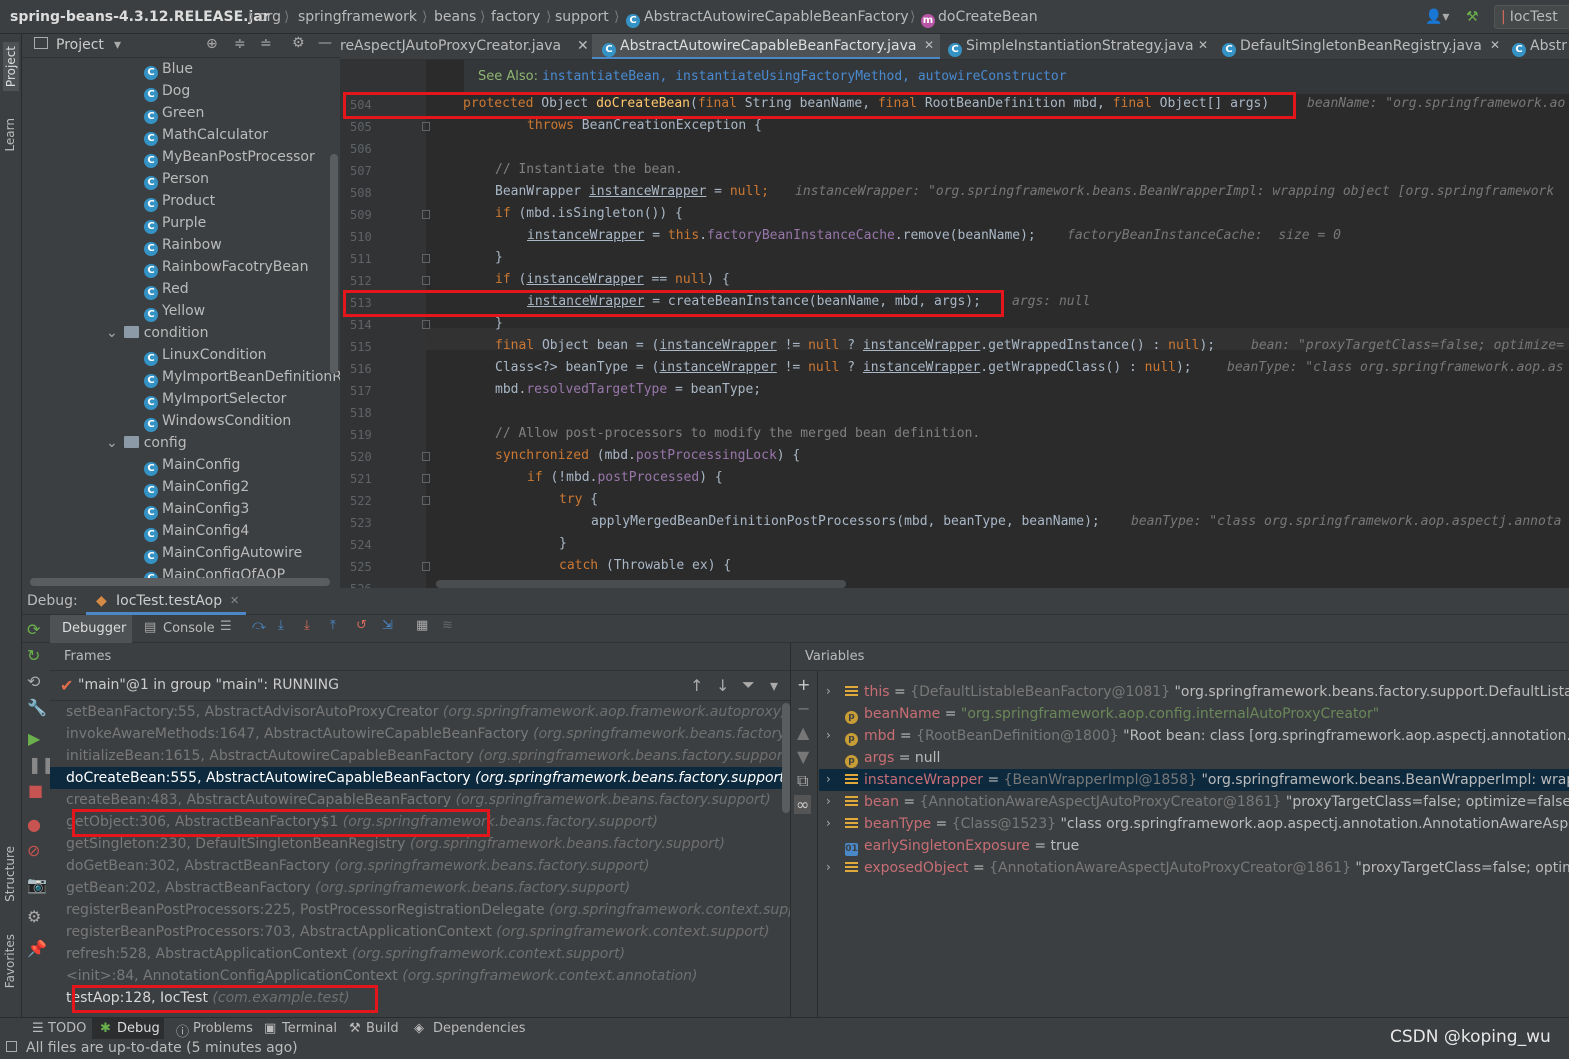 Image resolution: width=1569 pixels, height=1059 pixels. What do you see at coordinates (33, 850) in the screenshot?
I see `mute-breakpoints-icon: ⊘` at bounding box center [33, 850].